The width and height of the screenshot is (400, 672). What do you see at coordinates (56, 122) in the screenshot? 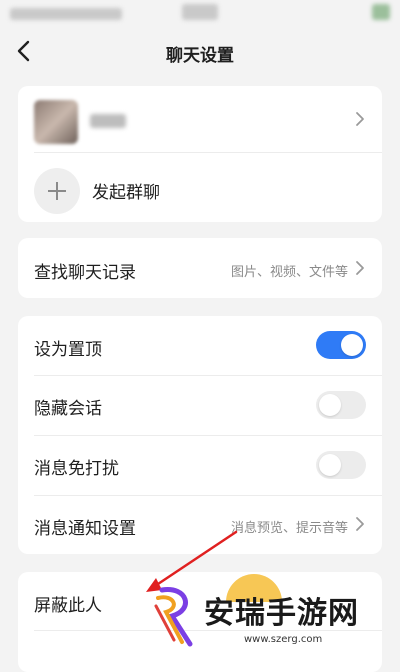
I see `avatar` at bounding box center [56, 122].